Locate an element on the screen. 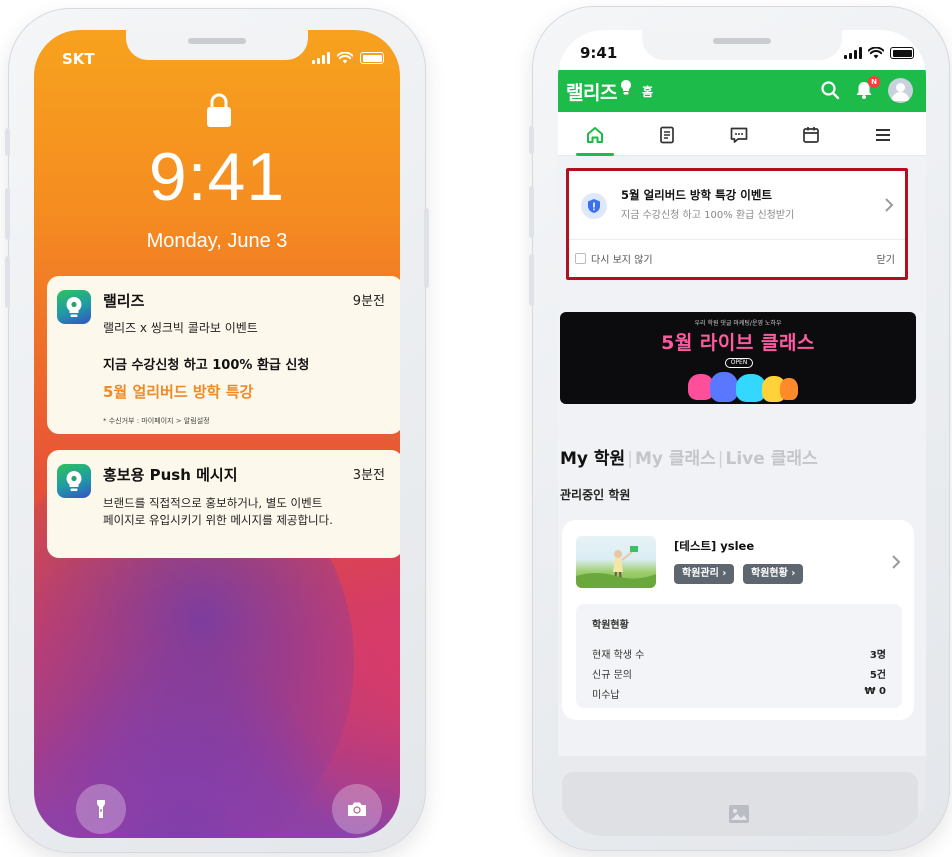 The width and height of the screenshot is (952, 857). lock-time: 9:41 is located at coordinates (217, 177).